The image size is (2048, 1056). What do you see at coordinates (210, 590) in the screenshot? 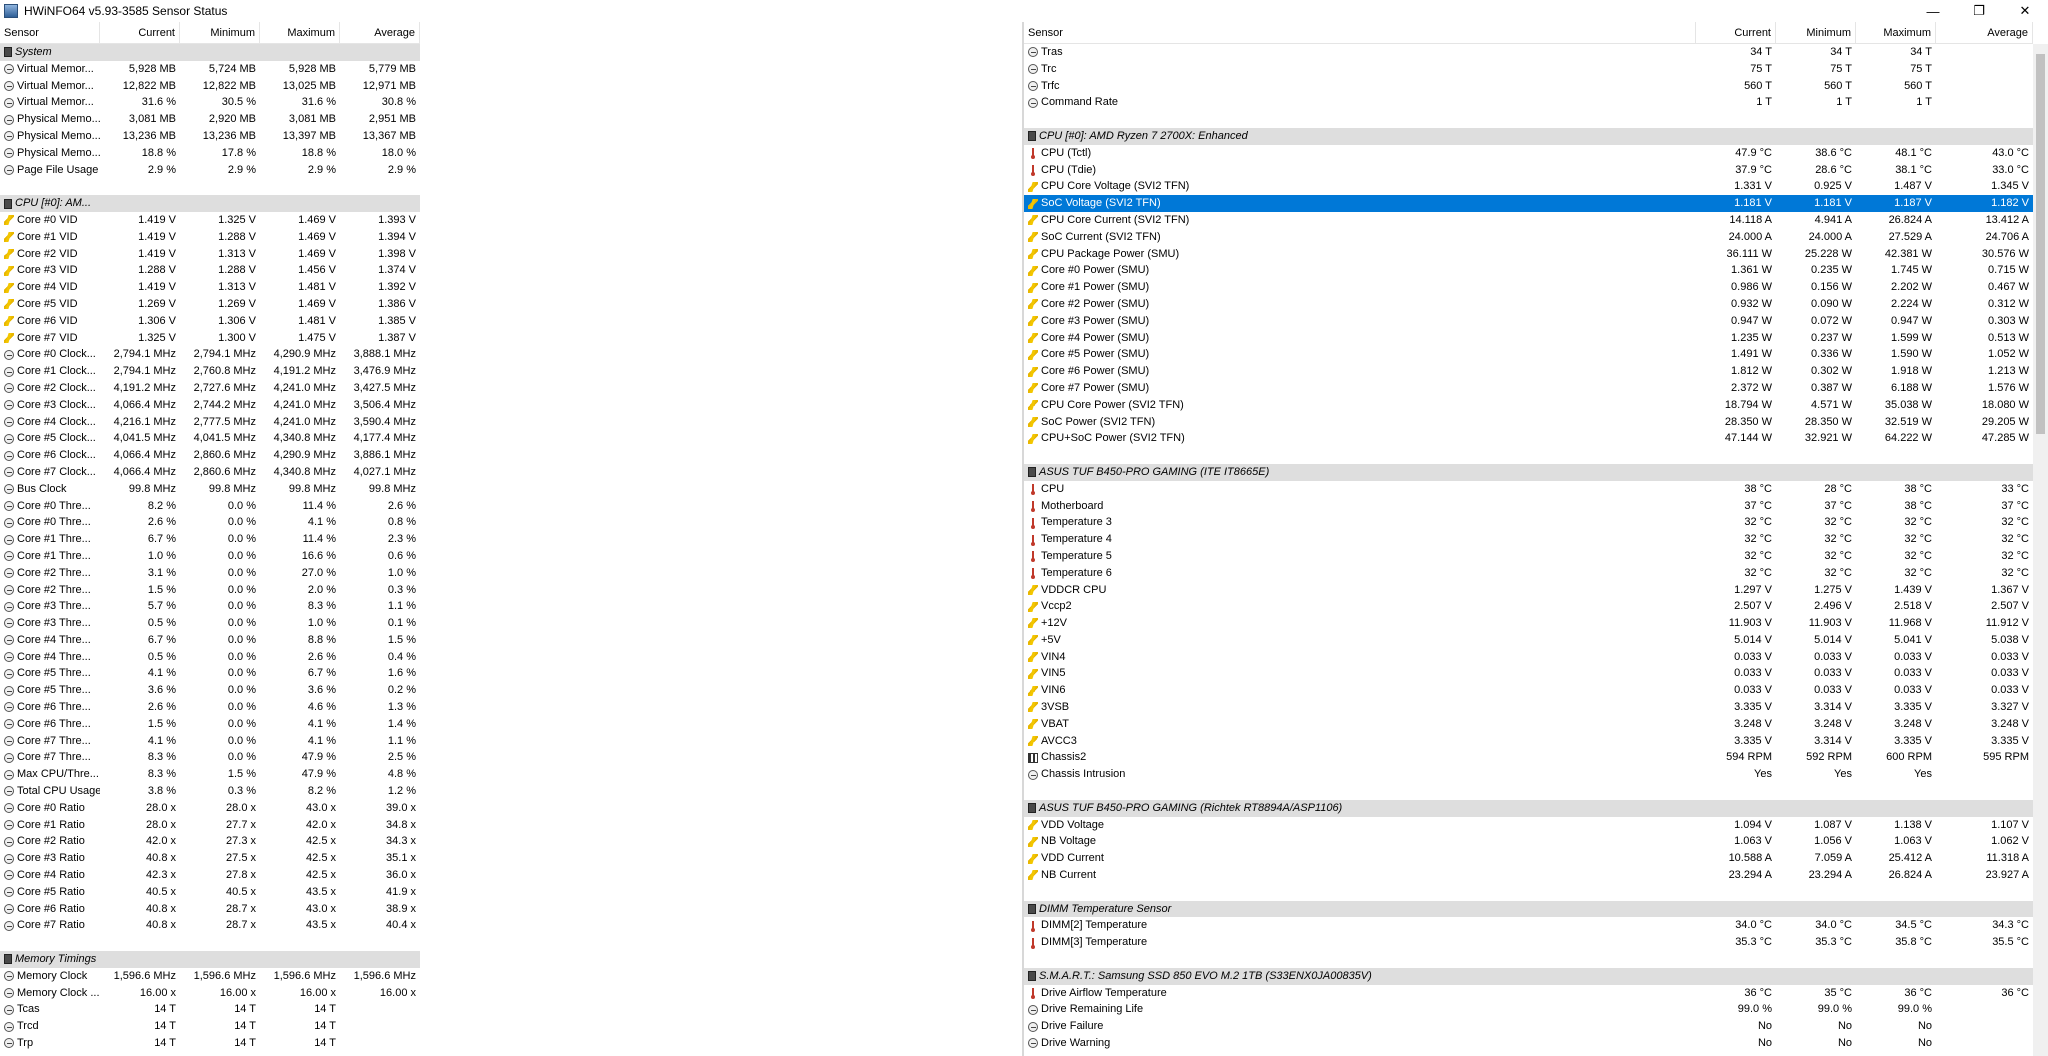
I see `sensor-row: Core #2 Thre... 1.5 % 0.0 % 2.0 % 0.3 %` at bounding box center [210, 590].